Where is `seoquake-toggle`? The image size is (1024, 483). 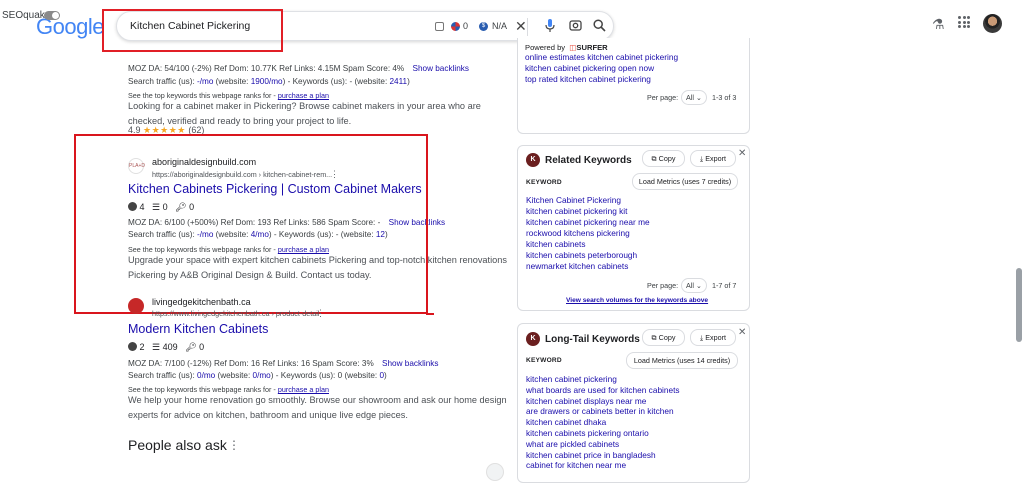
seoquake-toggle is located at coordinates (52, 15).